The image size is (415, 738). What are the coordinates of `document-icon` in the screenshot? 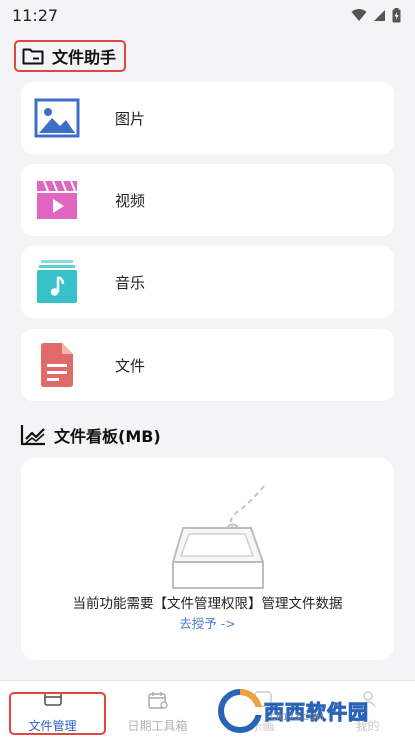 It's located at (57, 365).